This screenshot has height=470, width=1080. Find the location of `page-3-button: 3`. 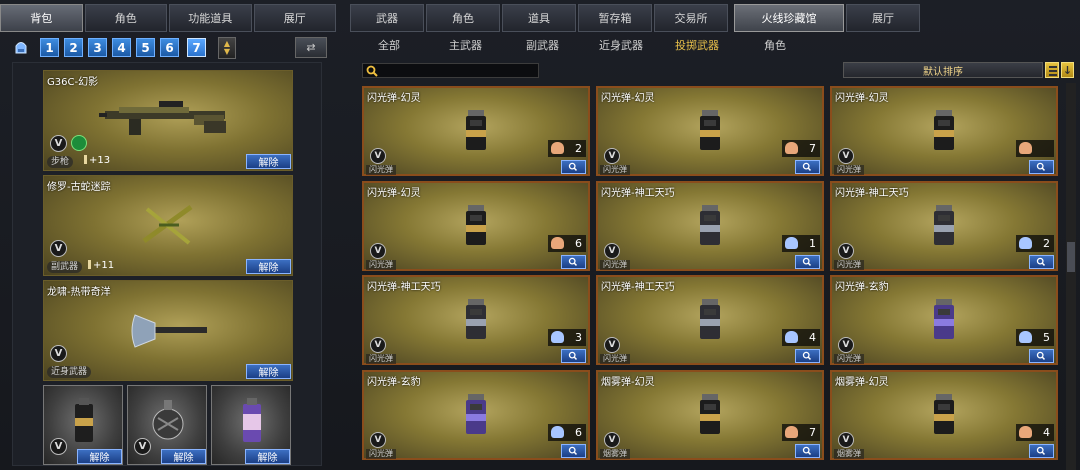

page-3-button: 3 is located at coordinates (97, 47).